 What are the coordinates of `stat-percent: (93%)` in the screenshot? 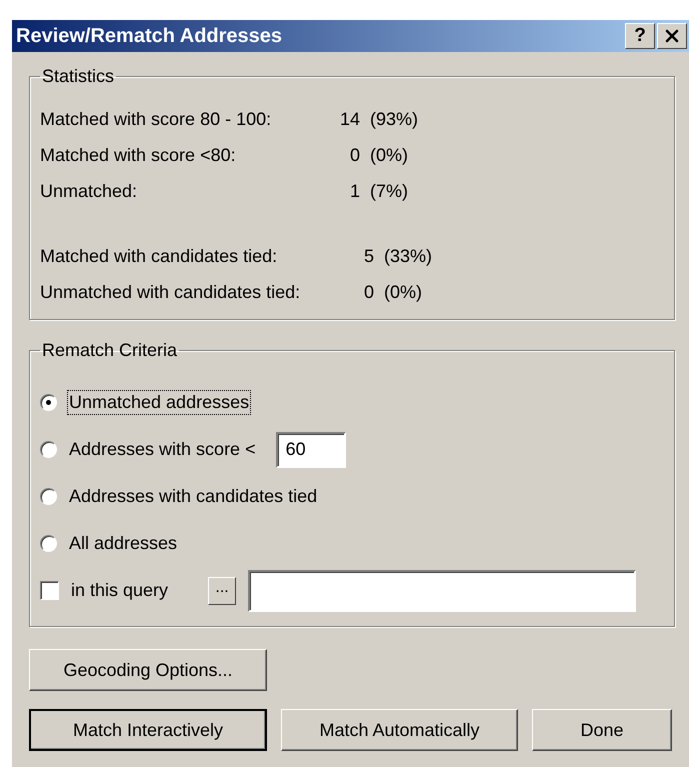 It's located at (394, 119).